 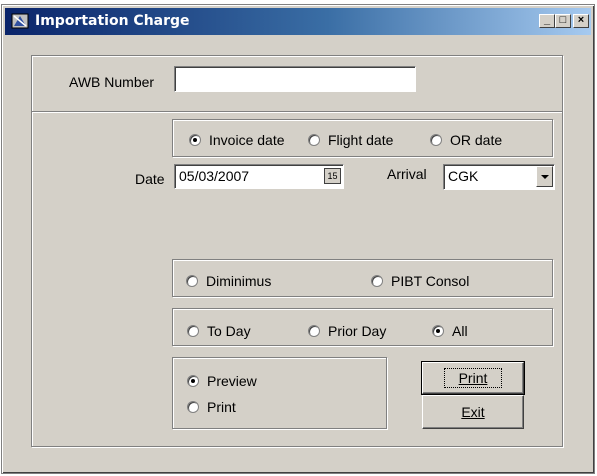 I want to click on radio-to-day: To Day, so click(x=219, y=331).